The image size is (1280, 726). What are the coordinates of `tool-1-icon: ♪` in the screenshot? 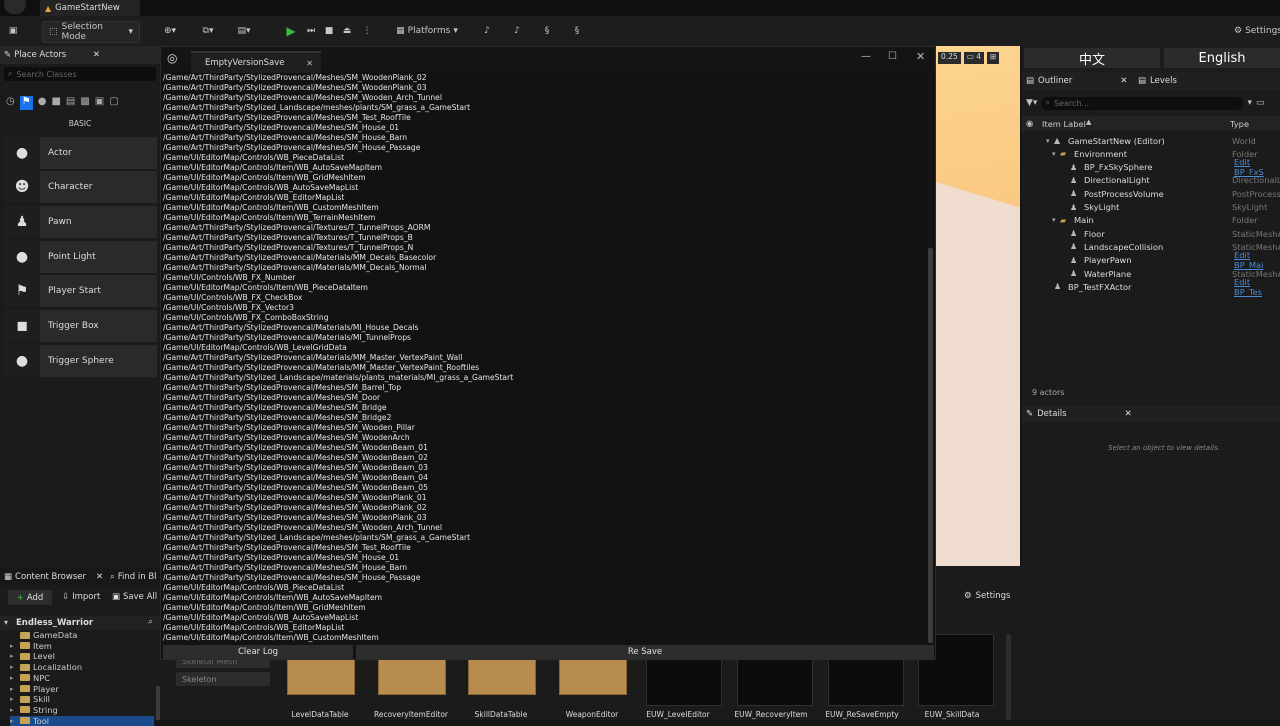 It's located at (487, 31).